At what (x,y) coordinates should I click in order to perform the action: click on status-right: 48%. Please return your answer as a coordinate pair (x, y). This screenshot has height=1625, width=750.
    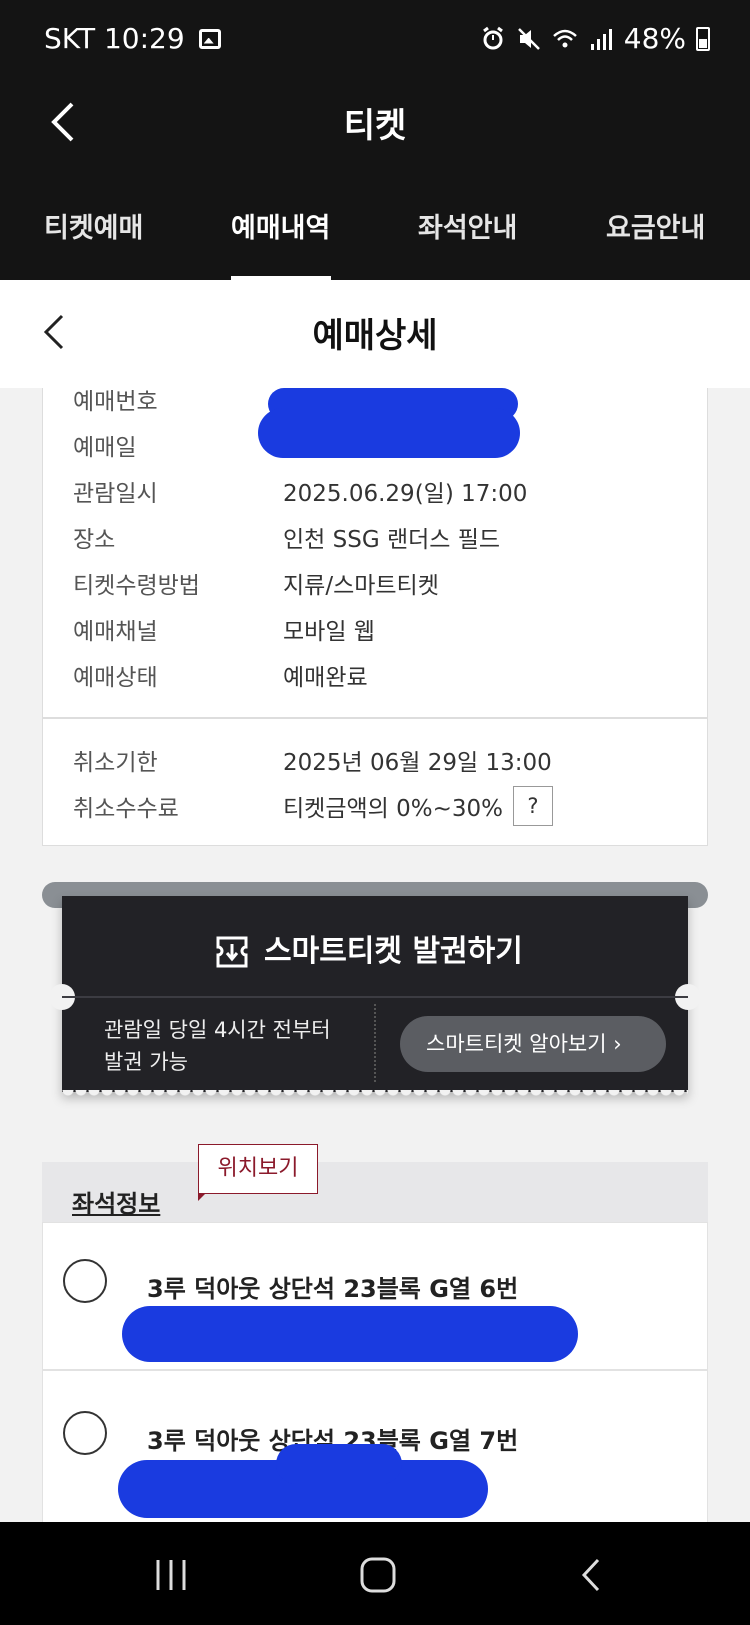
    Looking at the image, I should click on (595, 38).